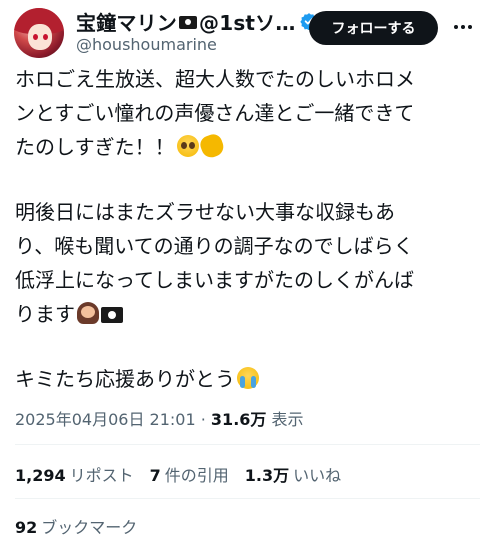 This screenshot has width=480, height=545. I want to click on tweet-line-text: ります, so click(45, 314).